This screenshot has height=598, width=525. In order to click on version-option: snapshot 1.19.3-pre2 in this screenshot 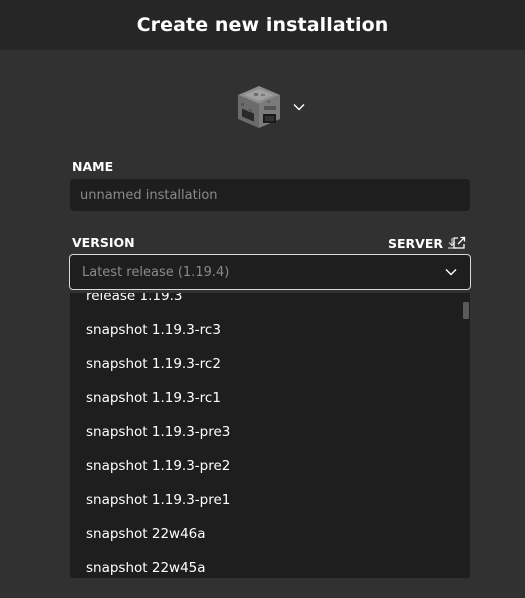, I will do `click(266, 466)`.